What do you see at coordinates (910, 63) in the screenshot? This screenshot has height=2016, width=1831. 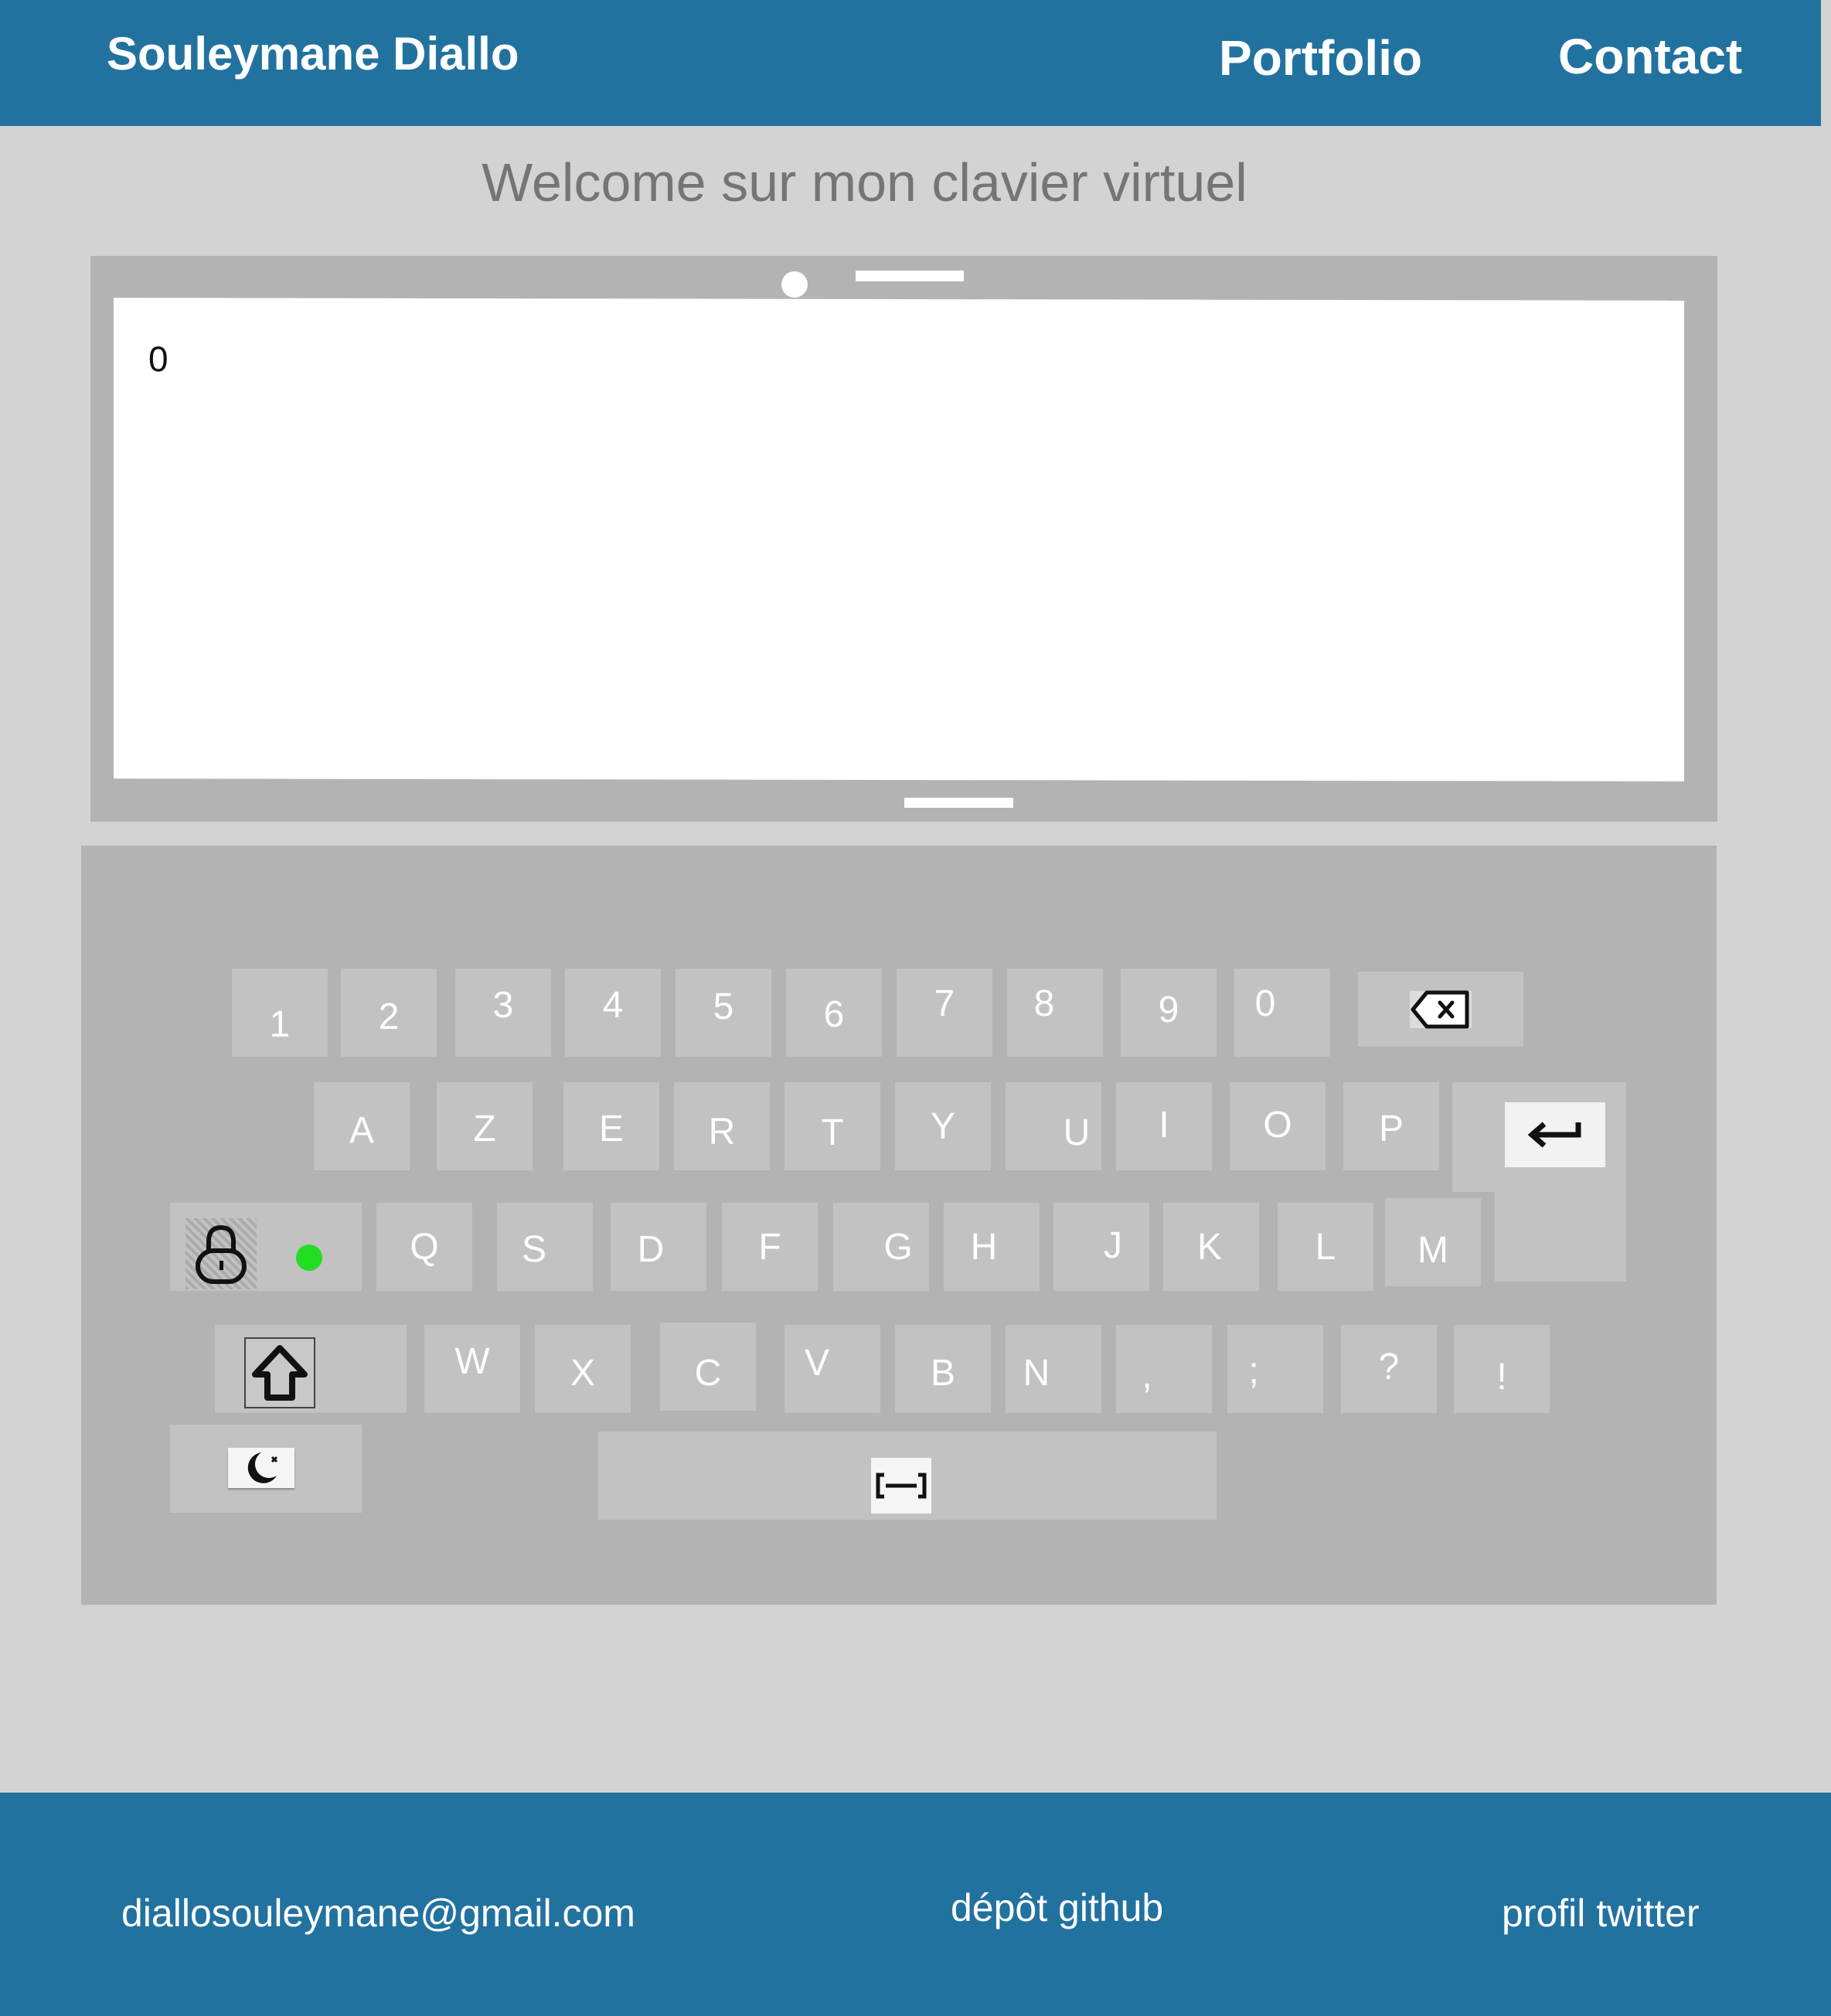 I see `site-header: Souleymane Diallo Portfolio Contact` at bounding box center [910, 63].